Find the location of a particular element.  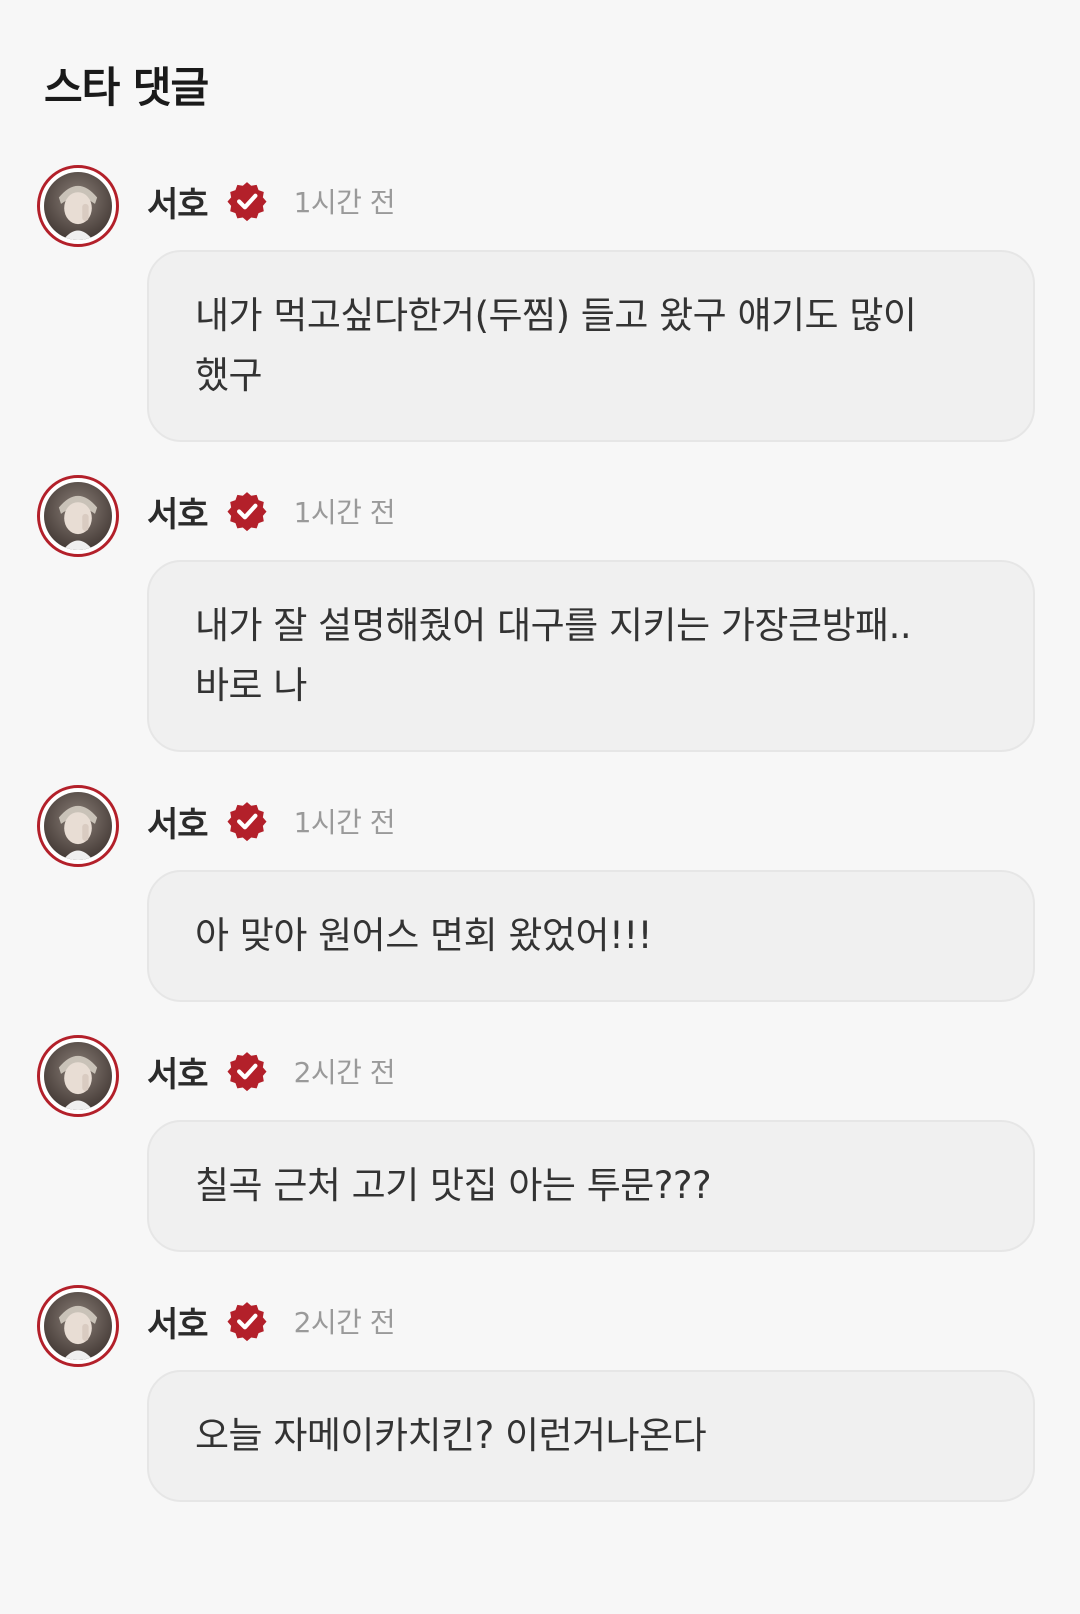

comment-bubble: 칠곡 근처 고기 맛집 아는 투문??? is located at coordinates (591, 1186).